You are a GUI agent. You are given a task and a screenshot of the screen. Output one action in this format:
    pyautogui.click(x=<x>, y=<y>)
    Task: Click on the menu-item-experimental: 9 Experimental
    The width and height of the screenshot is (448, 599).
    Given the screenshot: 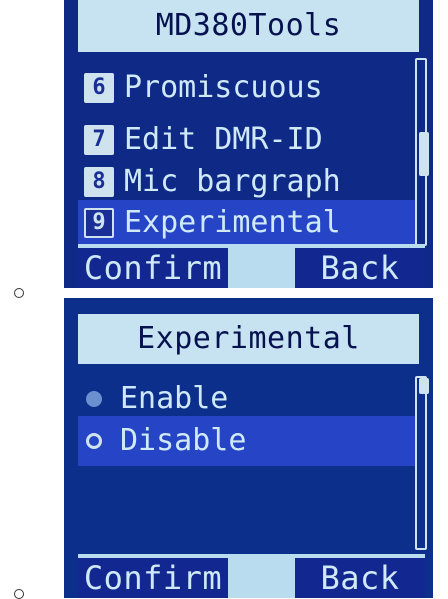 What is the action you would take?
    pyautogui.click(x=246, y=223)
    